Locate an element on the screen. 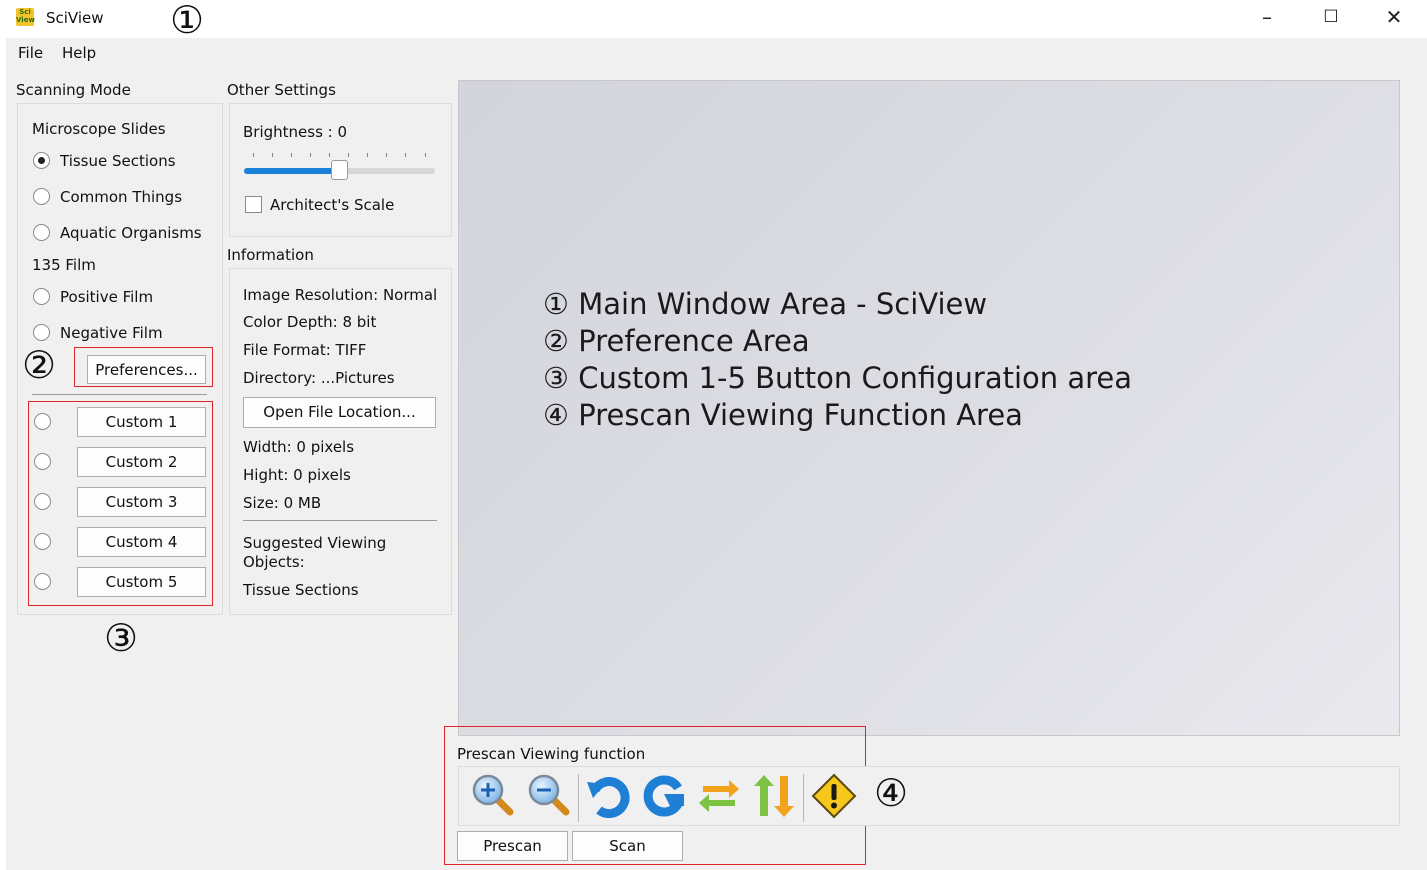 The width and height of the screenshot is (1427, 870). directory-text: Directory: ...Pictures is located at coordinates (319, 378).